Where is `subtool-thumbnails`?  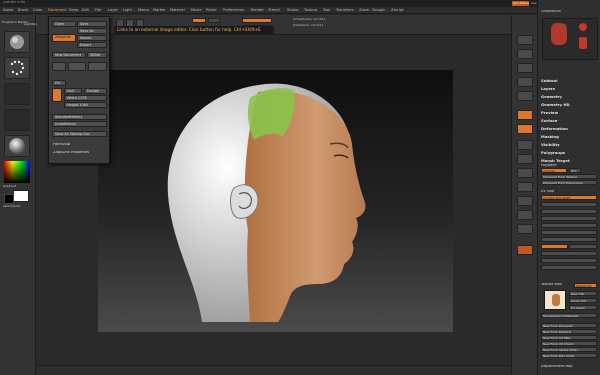
subtool-thumbnails is located at coordinates (570, 39).